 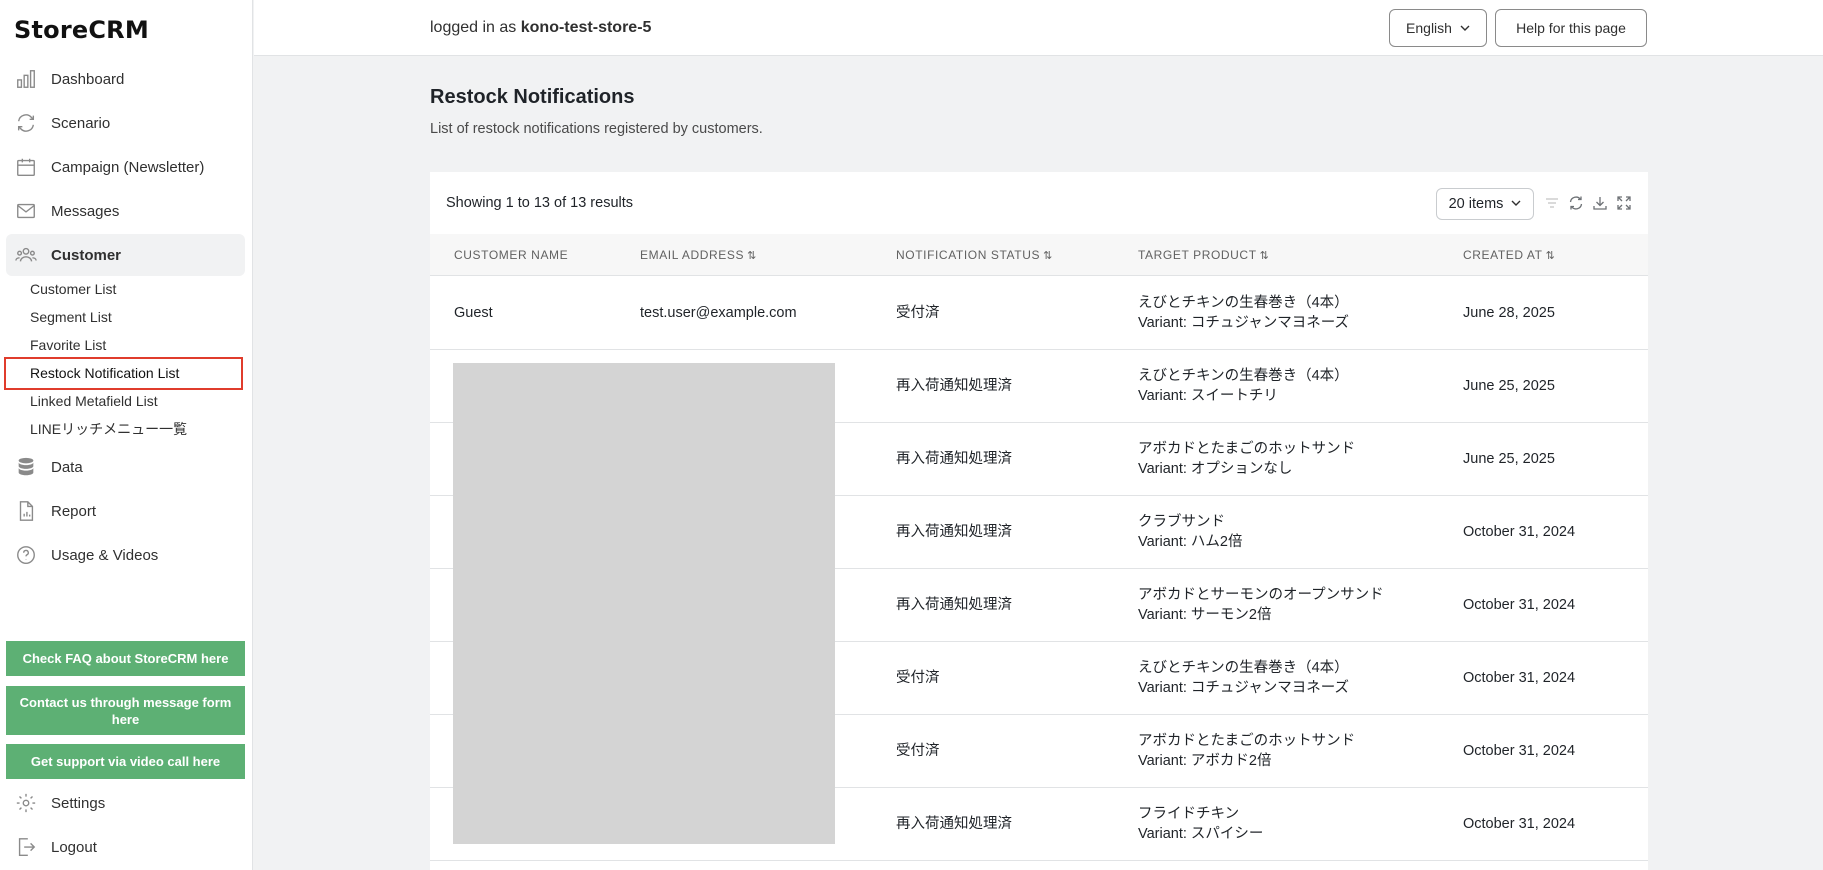 I want to click on logged-in-info: logged in as kono-test-store-5, so click(x=540, y=28).